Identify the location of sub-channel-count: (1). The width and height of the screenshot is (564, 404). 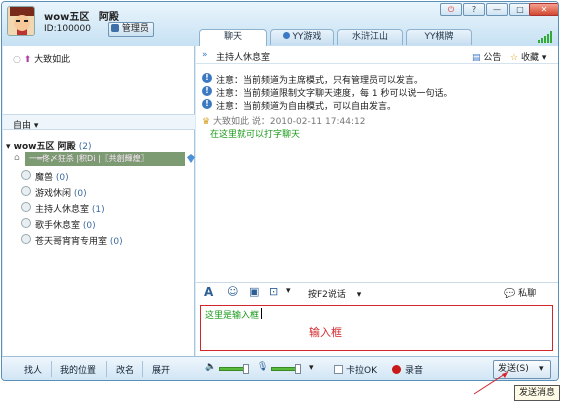
(98, 210).